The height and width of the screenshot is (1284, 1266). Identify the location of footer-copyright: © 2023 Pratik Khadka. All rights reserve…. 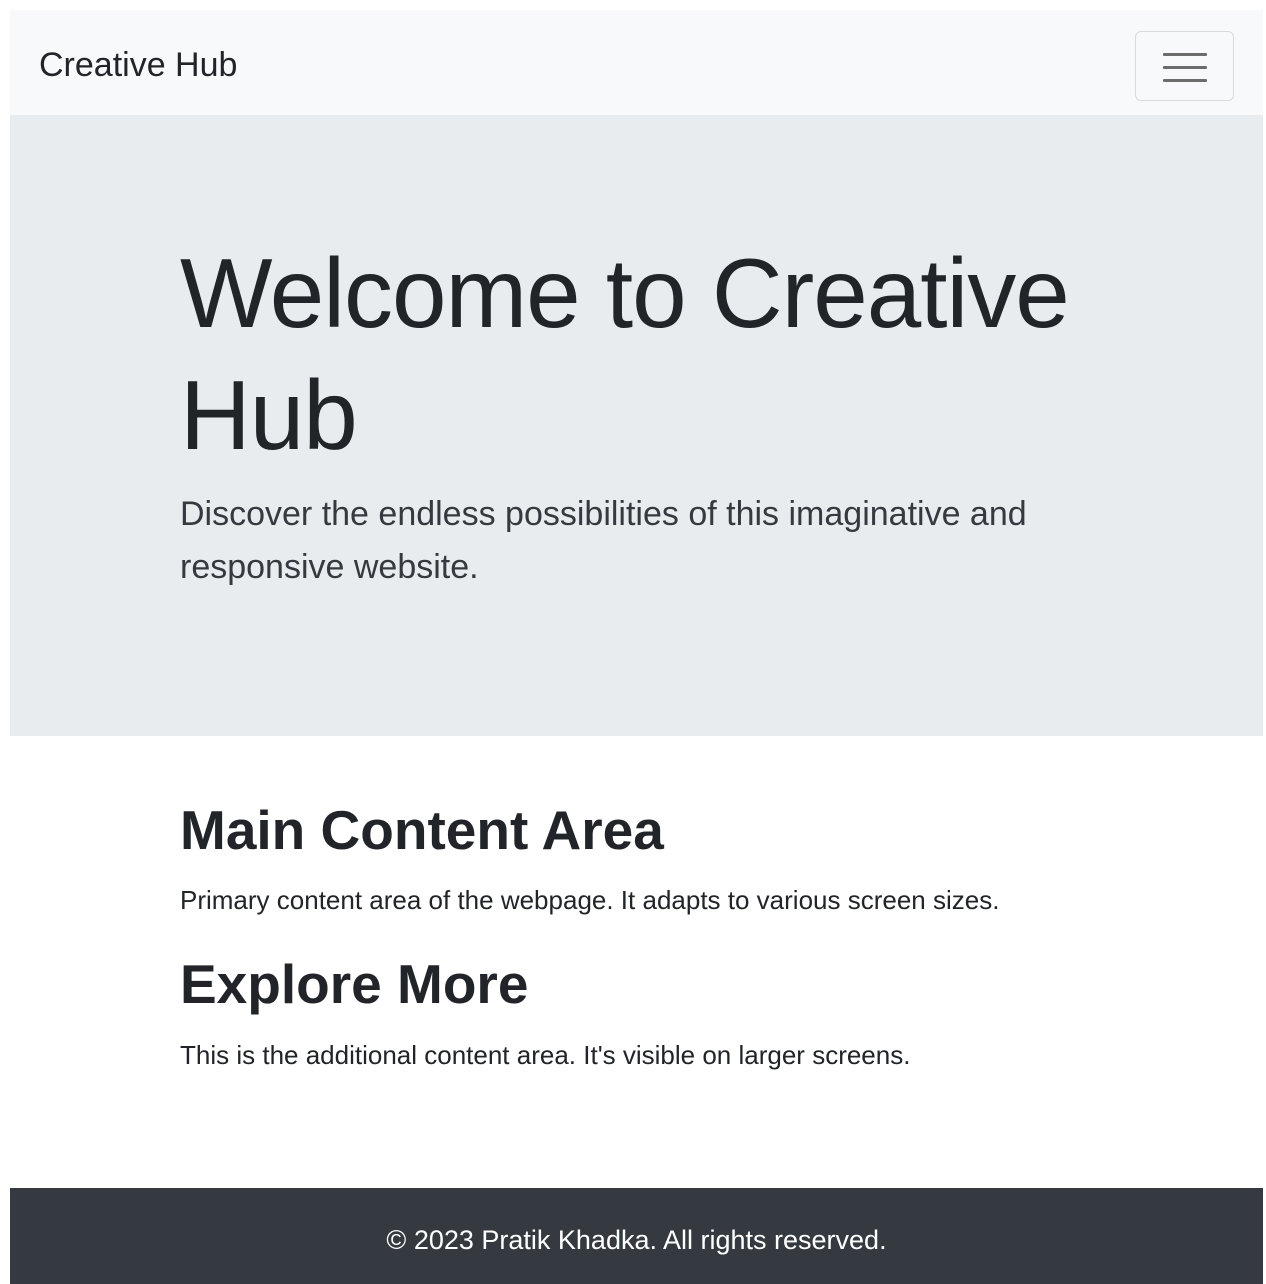
(636, 1240).